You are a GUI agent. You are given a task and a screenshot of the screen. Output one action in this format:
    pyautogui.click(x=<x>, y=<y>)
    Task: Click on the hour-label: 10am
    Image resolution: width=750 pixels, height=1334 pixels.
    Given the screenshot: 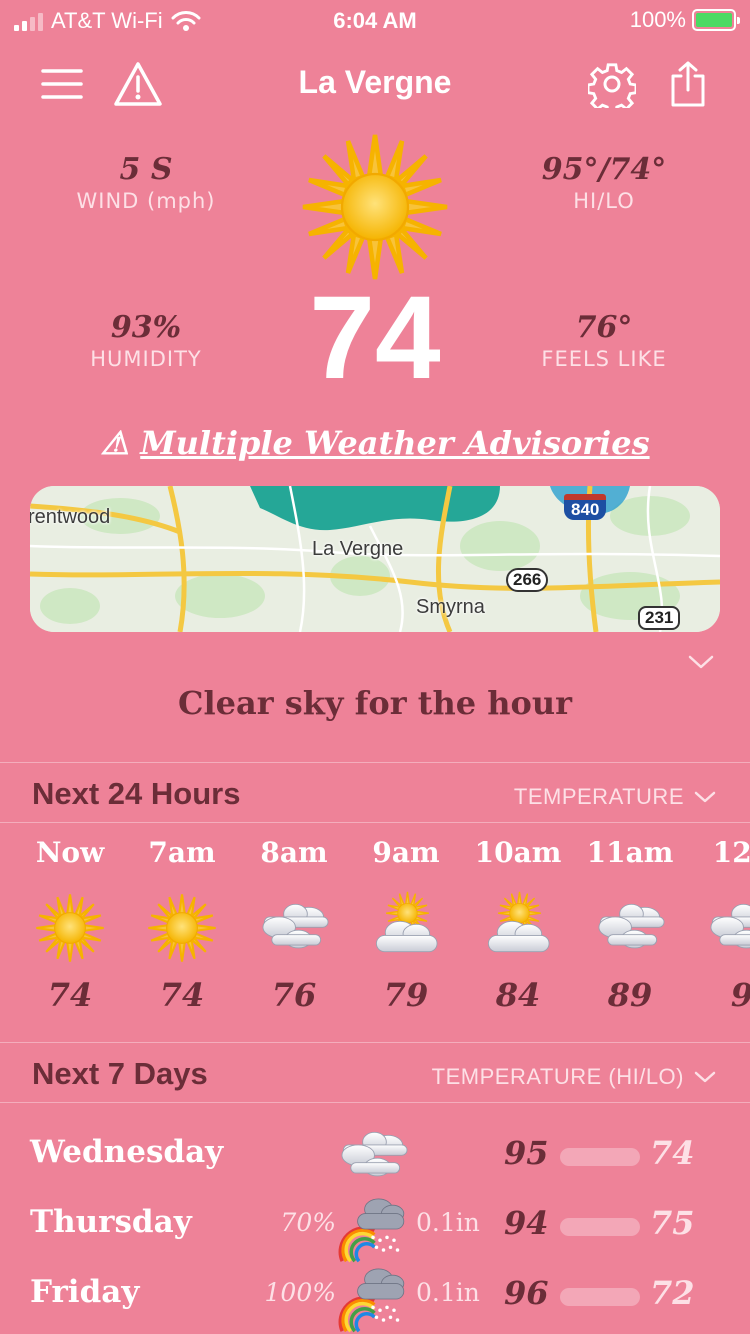 What is the action you would take?
    pyautogui.click(x=518, y=852)
    